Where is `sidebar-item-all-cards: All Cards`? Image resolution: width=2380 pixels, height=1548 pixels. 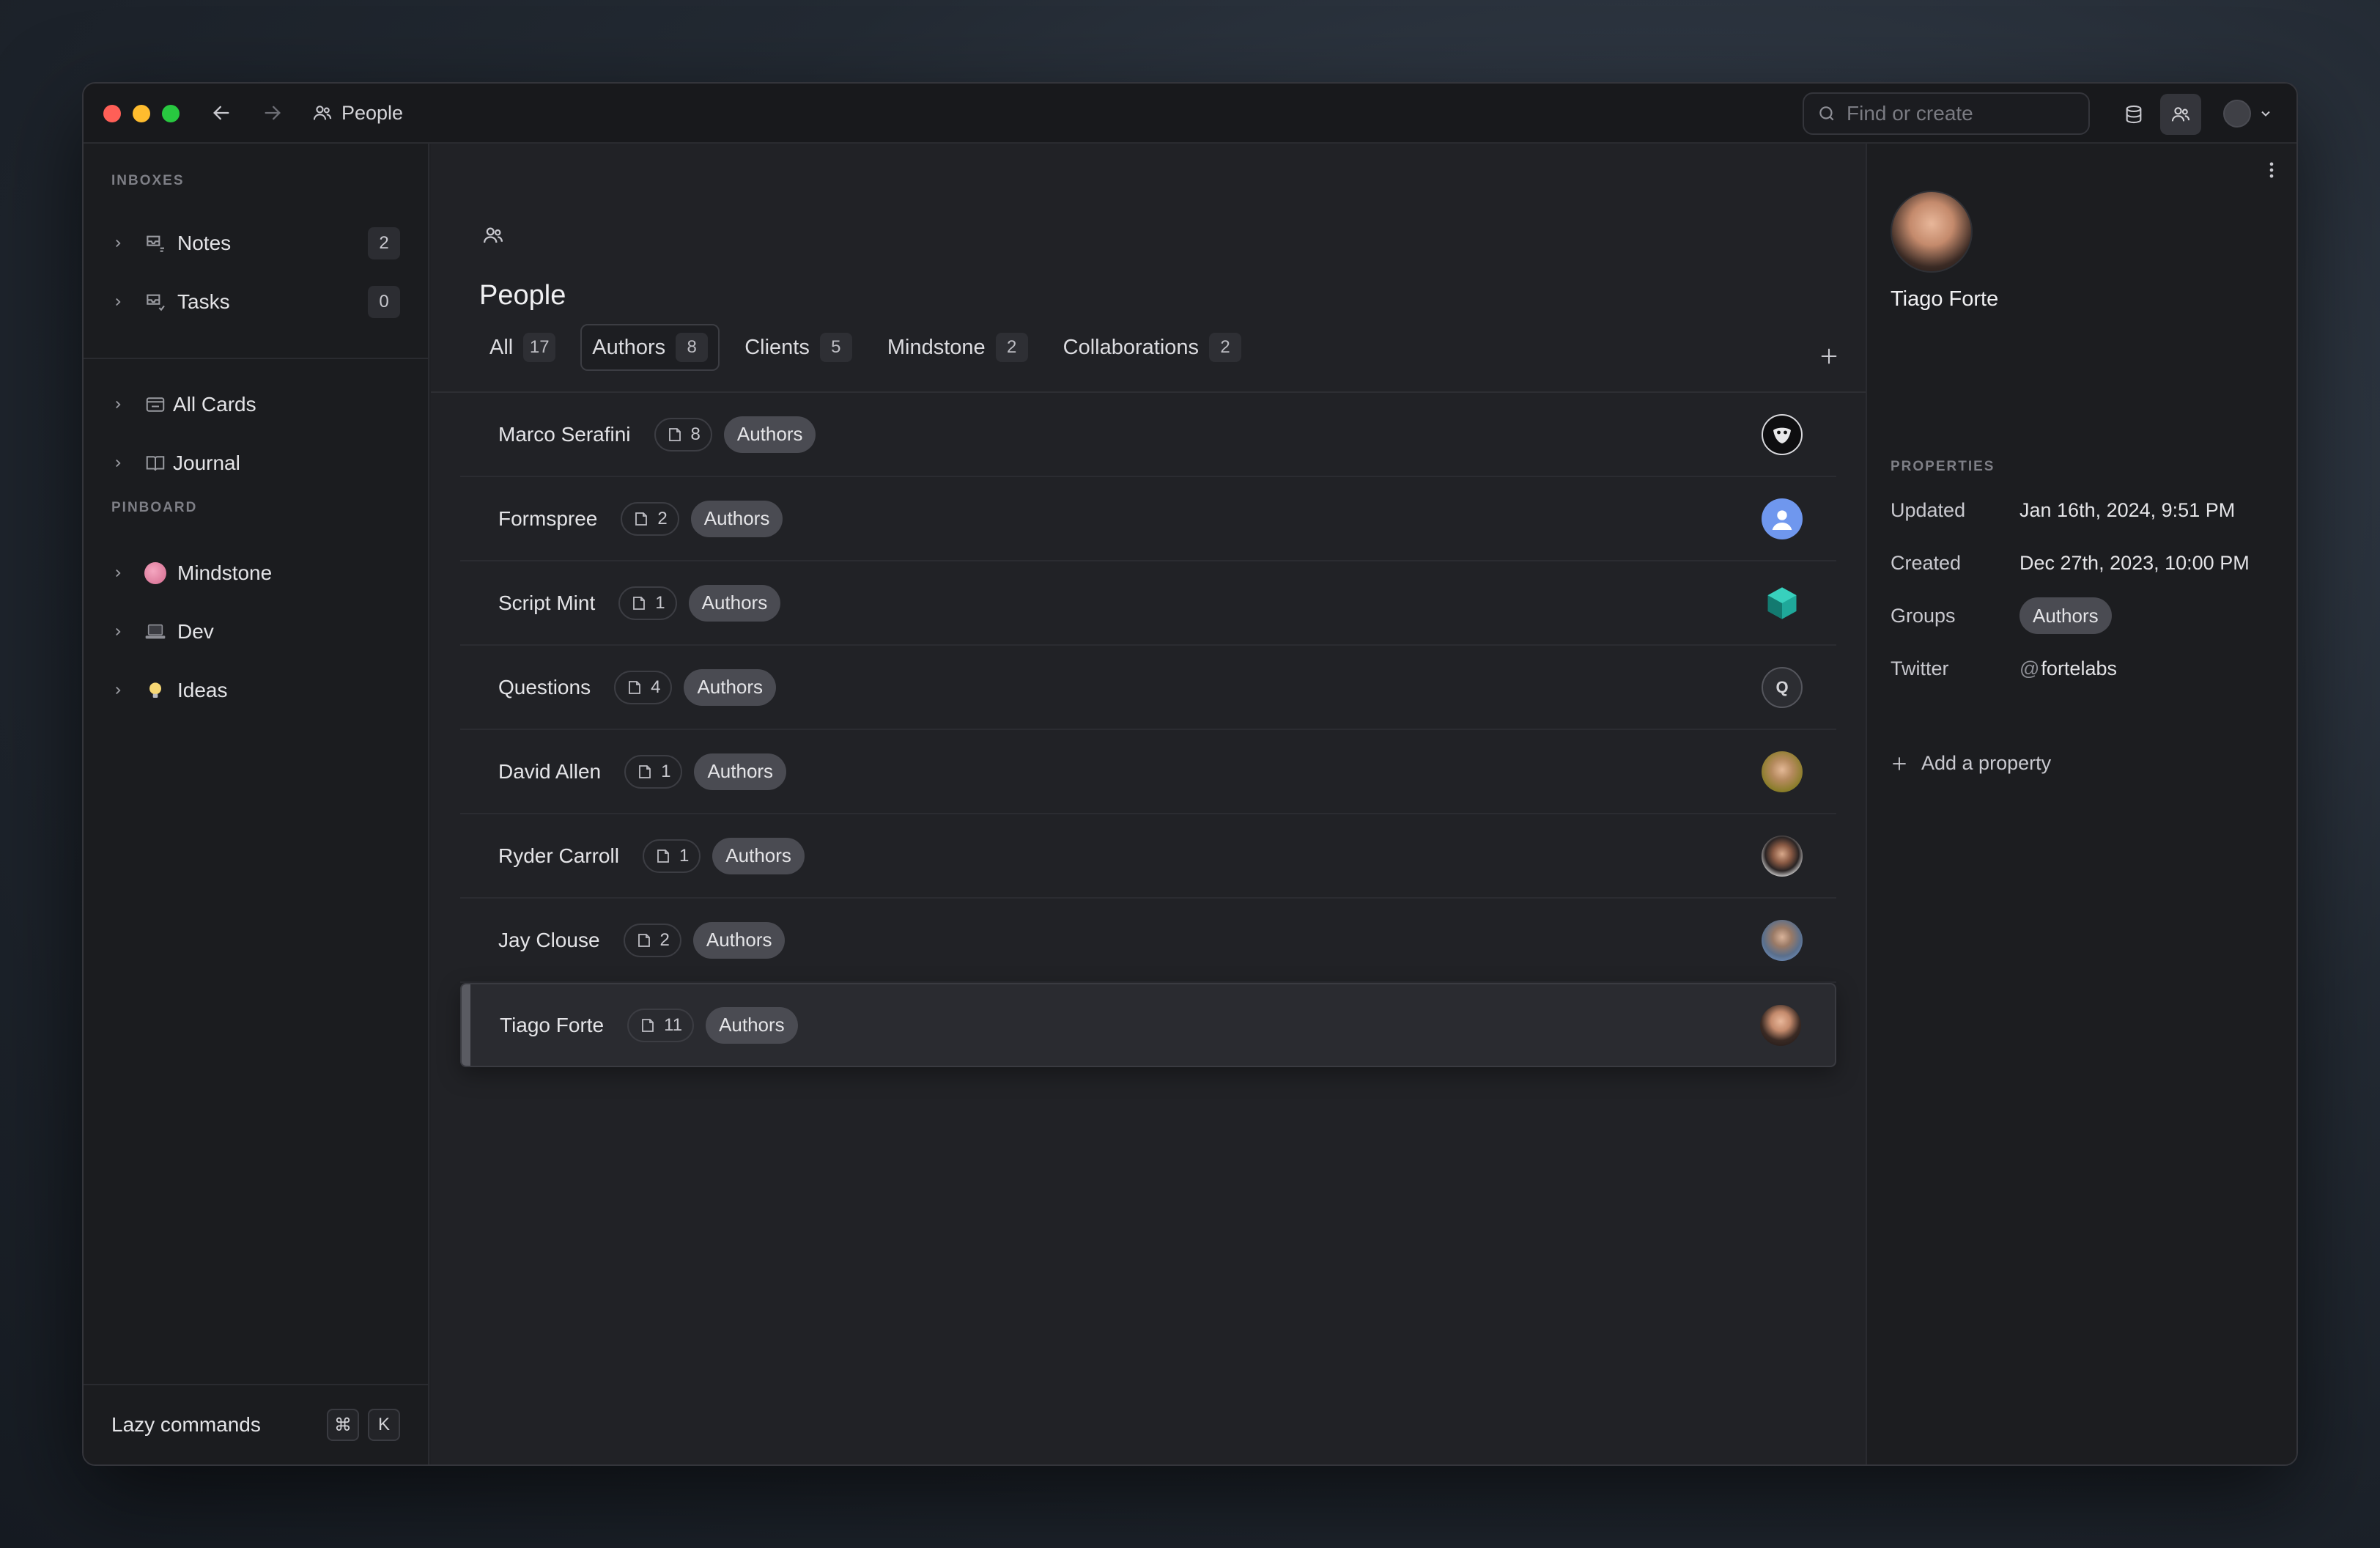
sidebar-item-all-cards: All Cards is located at coordinates (255, 404).